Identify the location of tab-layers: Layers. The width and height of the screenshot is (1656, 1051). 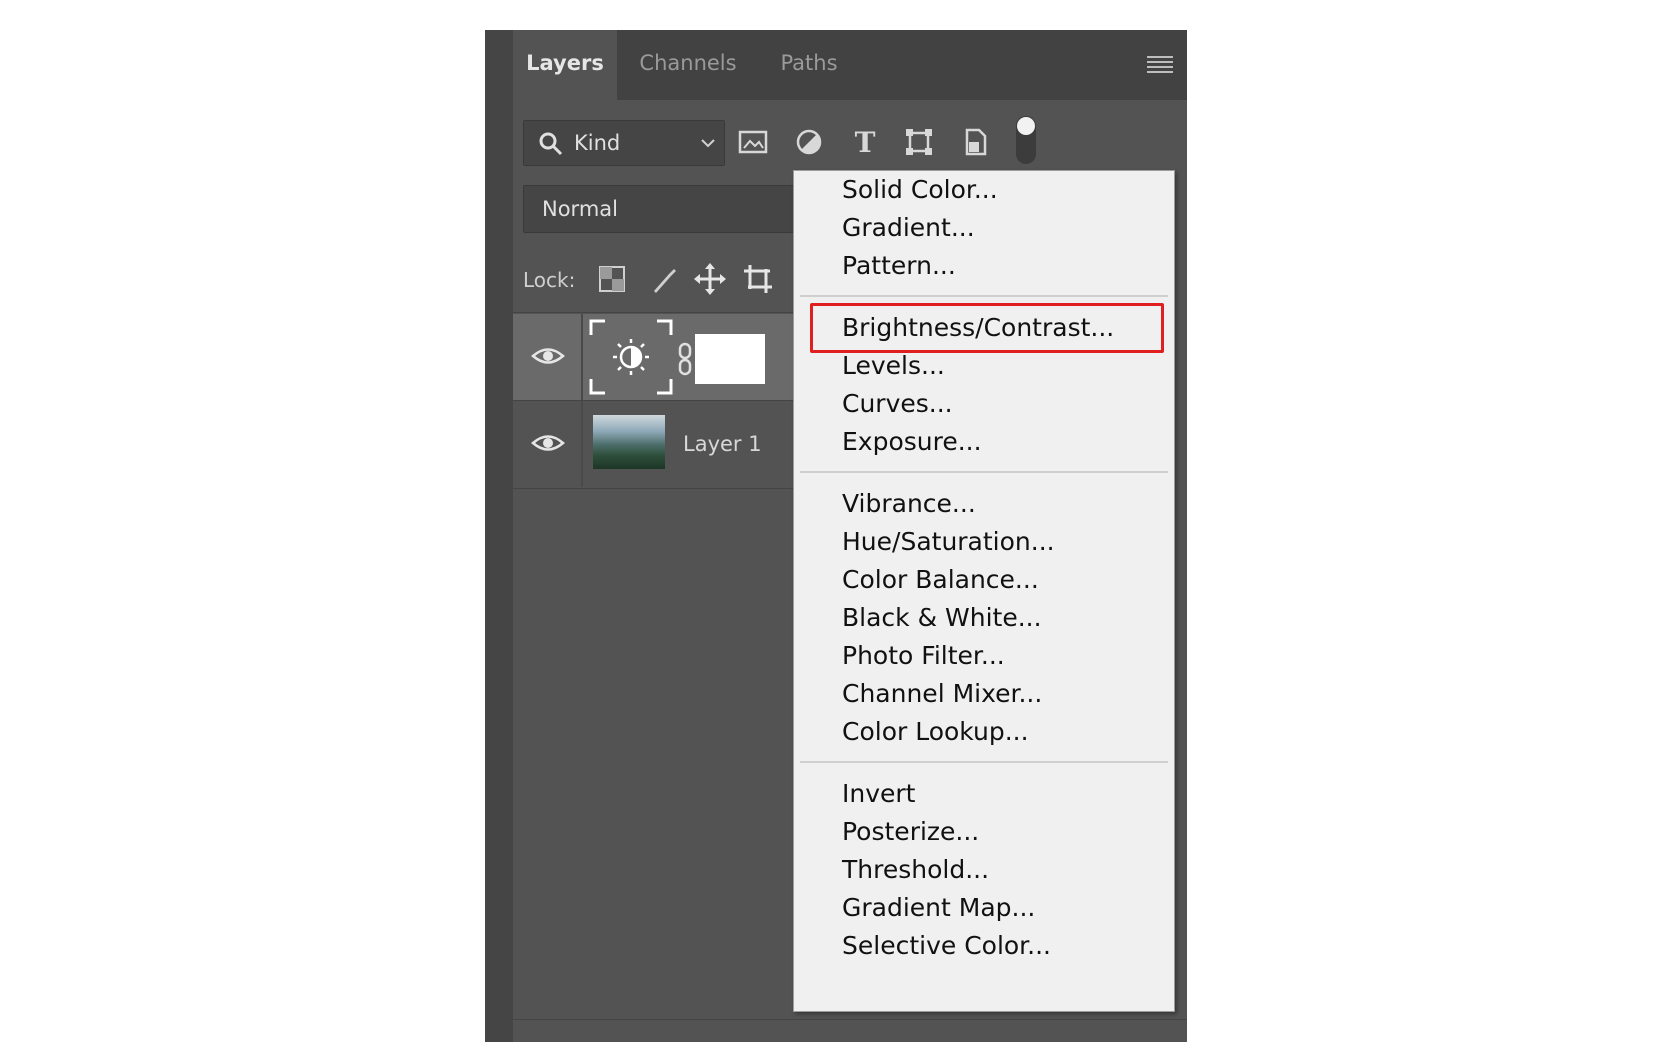
(565, 65).